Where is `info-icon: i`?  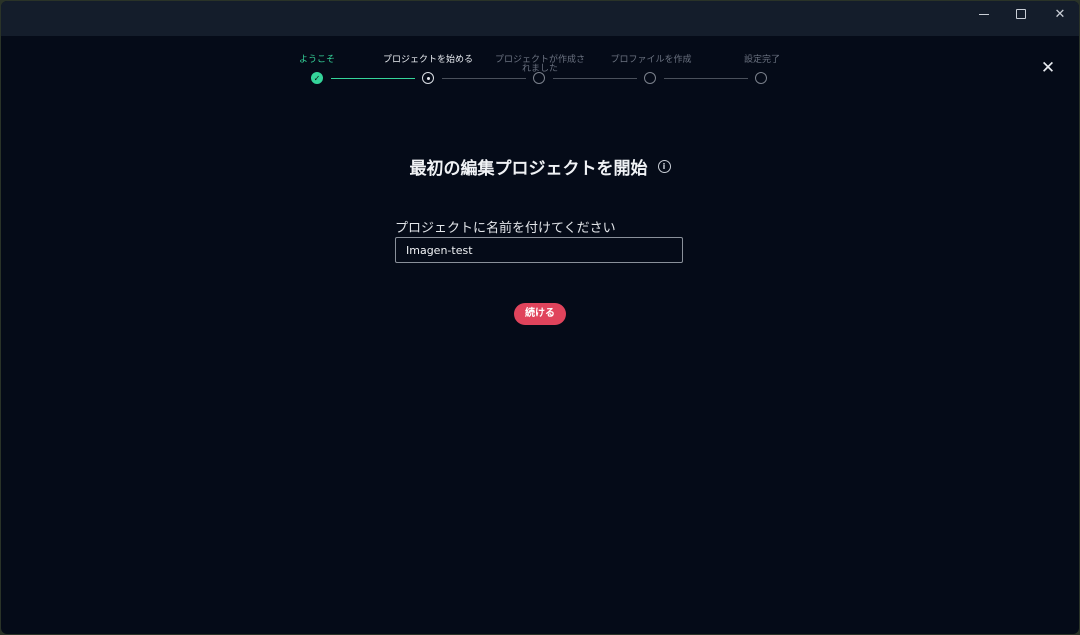
info-icon: i is located at coordinates (664, 166).